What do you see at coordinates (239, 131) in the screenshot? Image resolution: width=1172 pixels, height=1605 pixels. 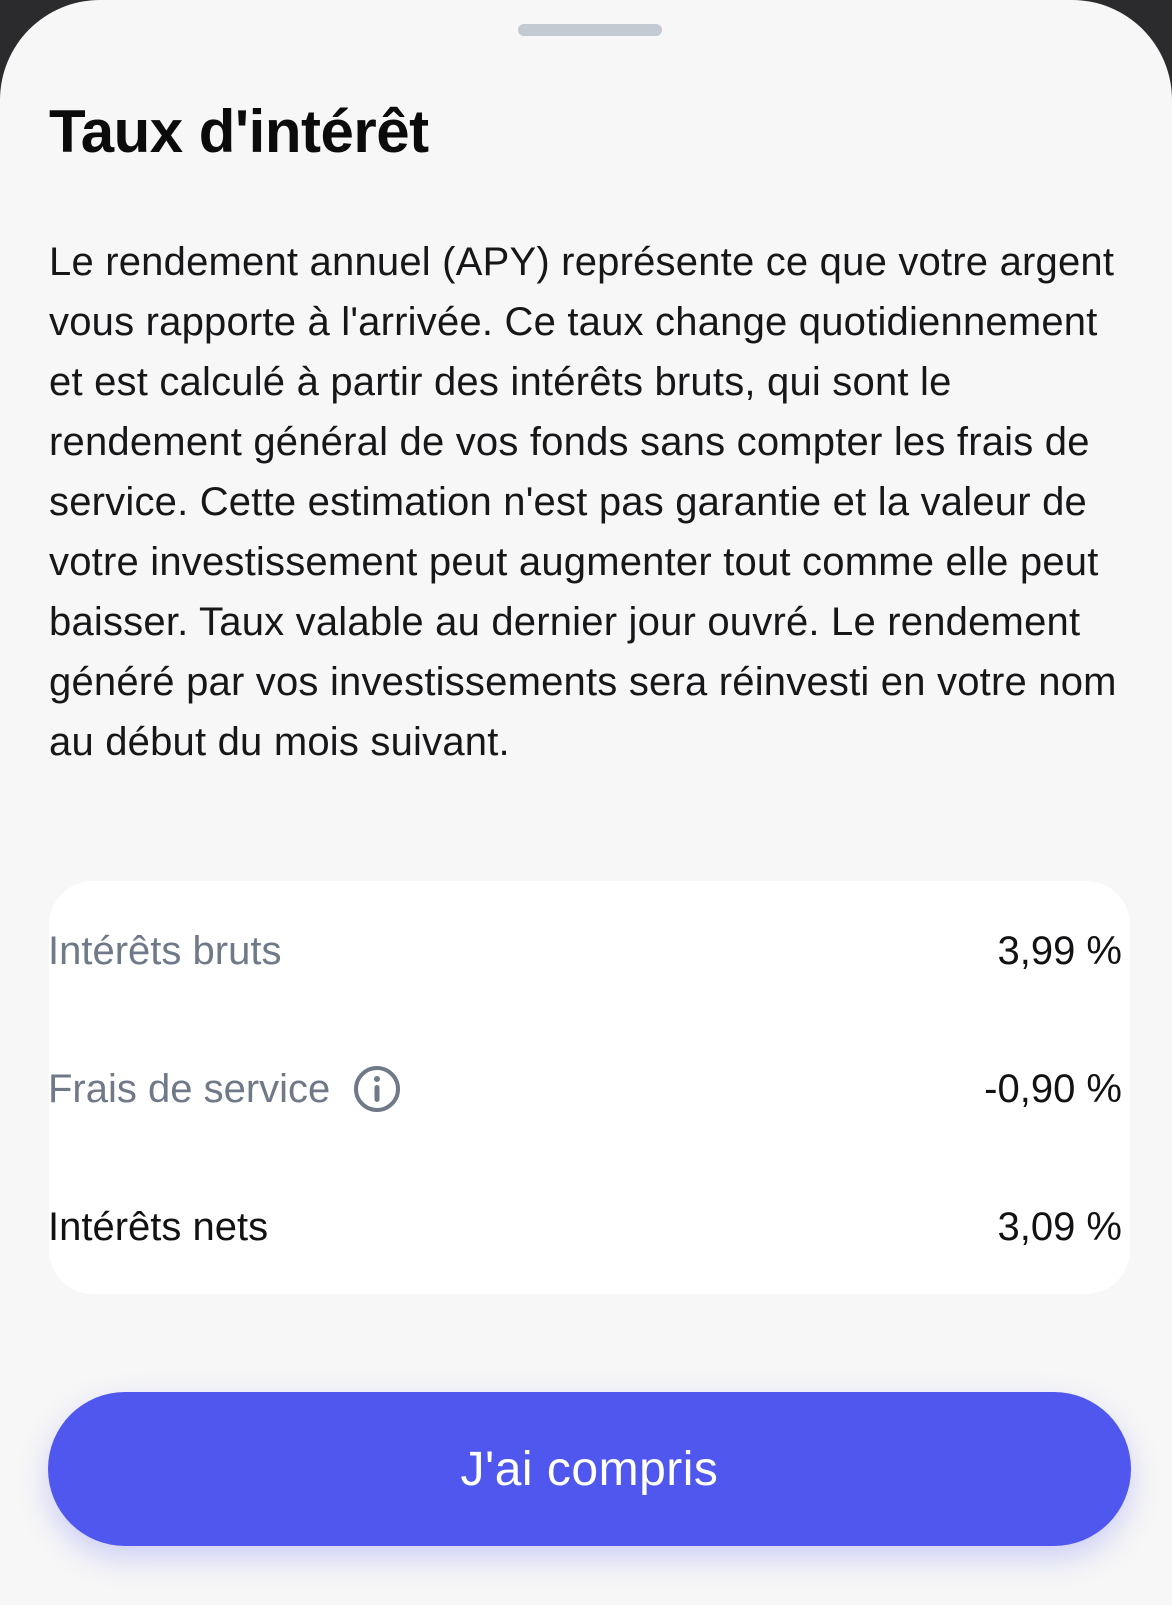 I see `sheet-title: Taux d'intérêt` at bounding box center [239, 131].